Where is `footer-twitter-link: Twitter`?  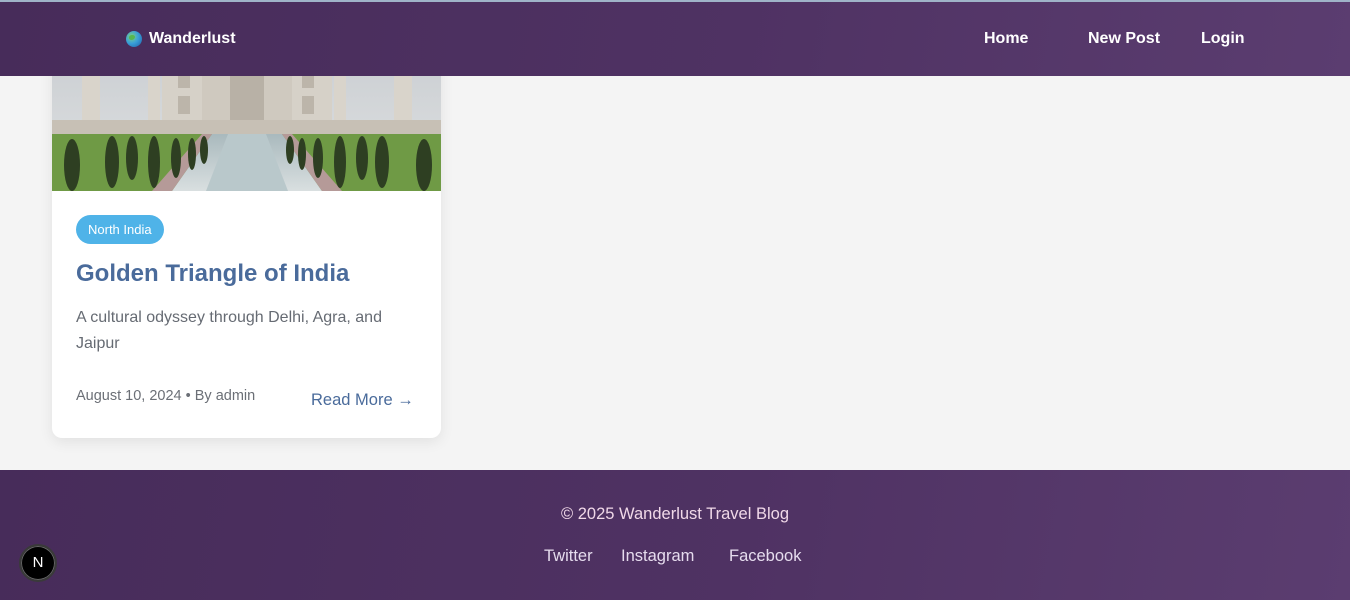
footer-twitter-link: Twitter is located at coordinates (568, 556).